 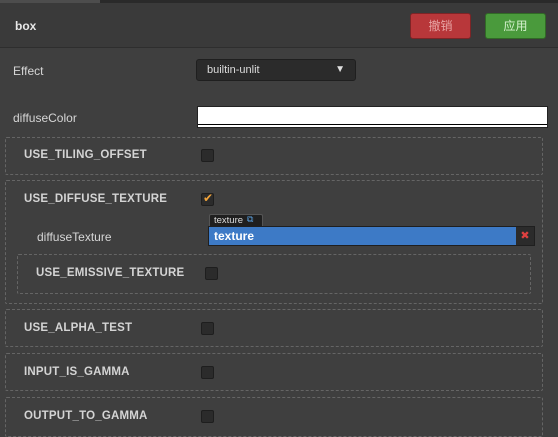 I want to click on inspector-header: box 撤销 应用, so click(x=279, y=25).